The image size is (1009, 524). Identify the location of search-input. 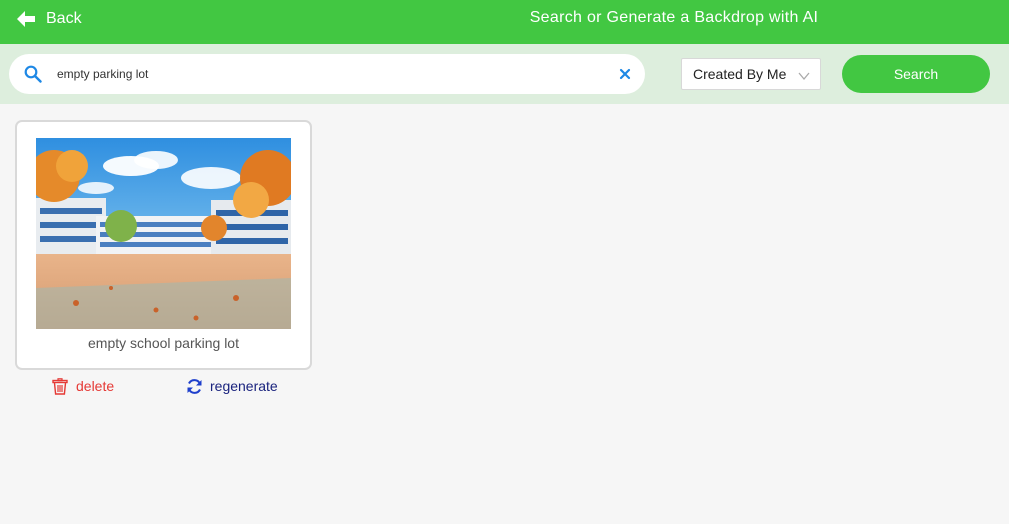
(327, 74).